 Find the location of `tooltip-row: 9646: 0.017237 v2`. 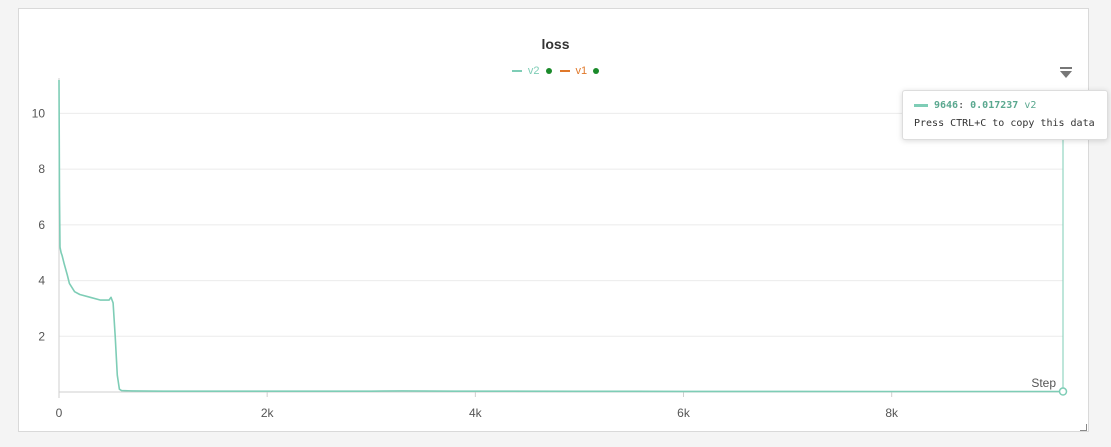

tooltip-row: 9646: 0.017237 v2 is located at coordinates (1005, 105).